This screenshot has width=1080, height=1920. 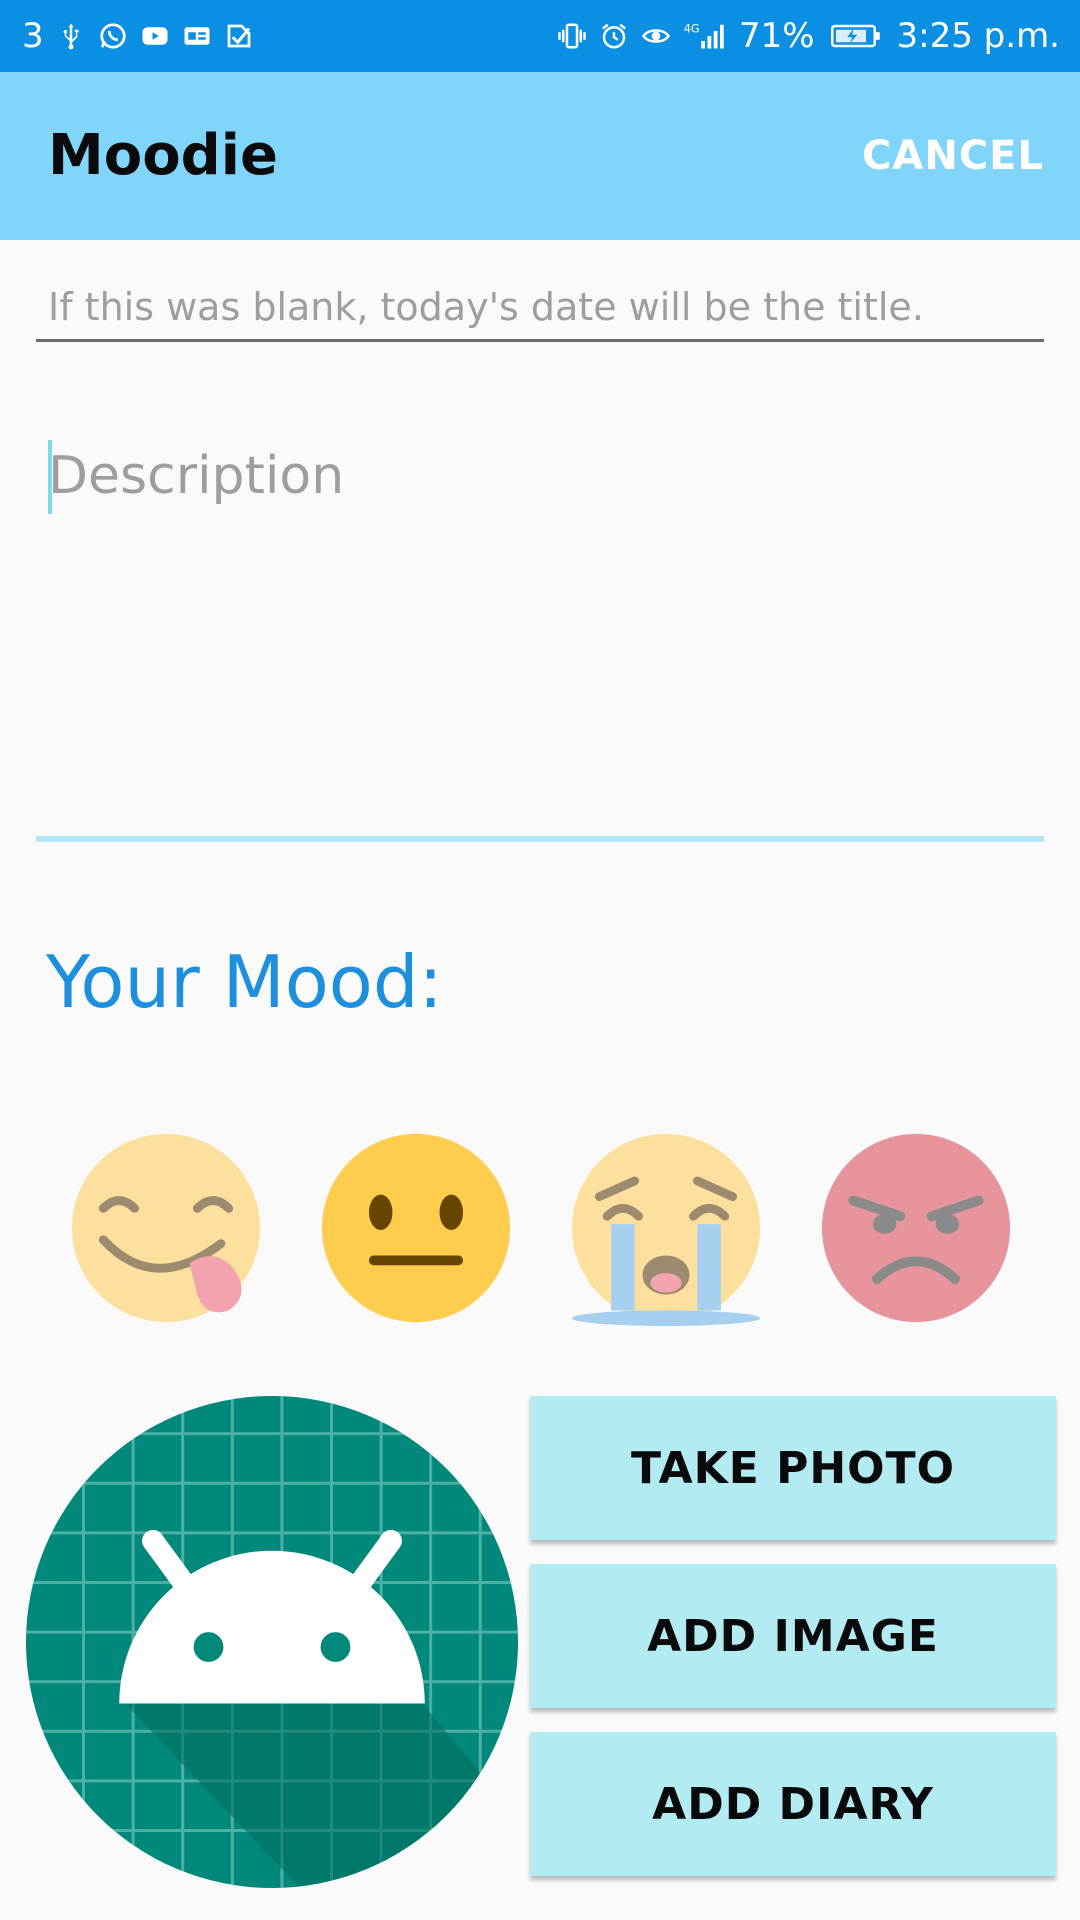 I want to click on crying-face-emoji, so click(x=666, y=1228).